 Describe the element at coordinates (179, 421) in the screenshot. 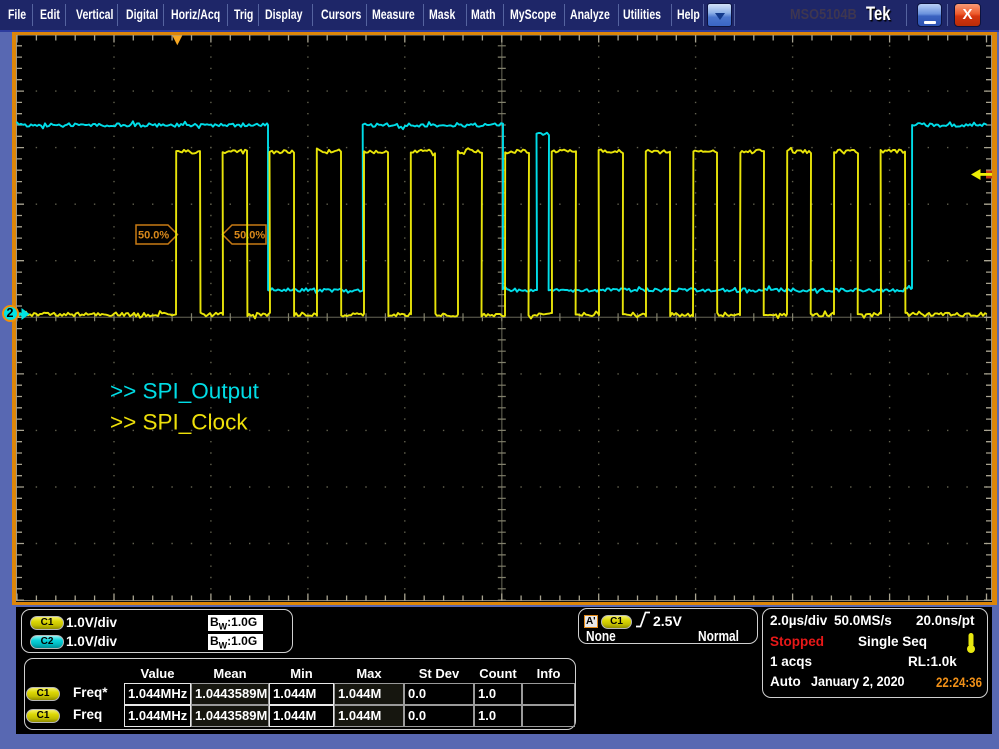

I see `svg-text: >> SPI_Clock` at that location.